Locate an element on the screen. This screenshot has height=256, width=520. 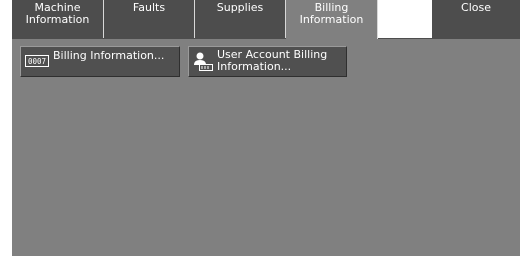
tab-label: Machine Information is located at coordinates (57, 13).